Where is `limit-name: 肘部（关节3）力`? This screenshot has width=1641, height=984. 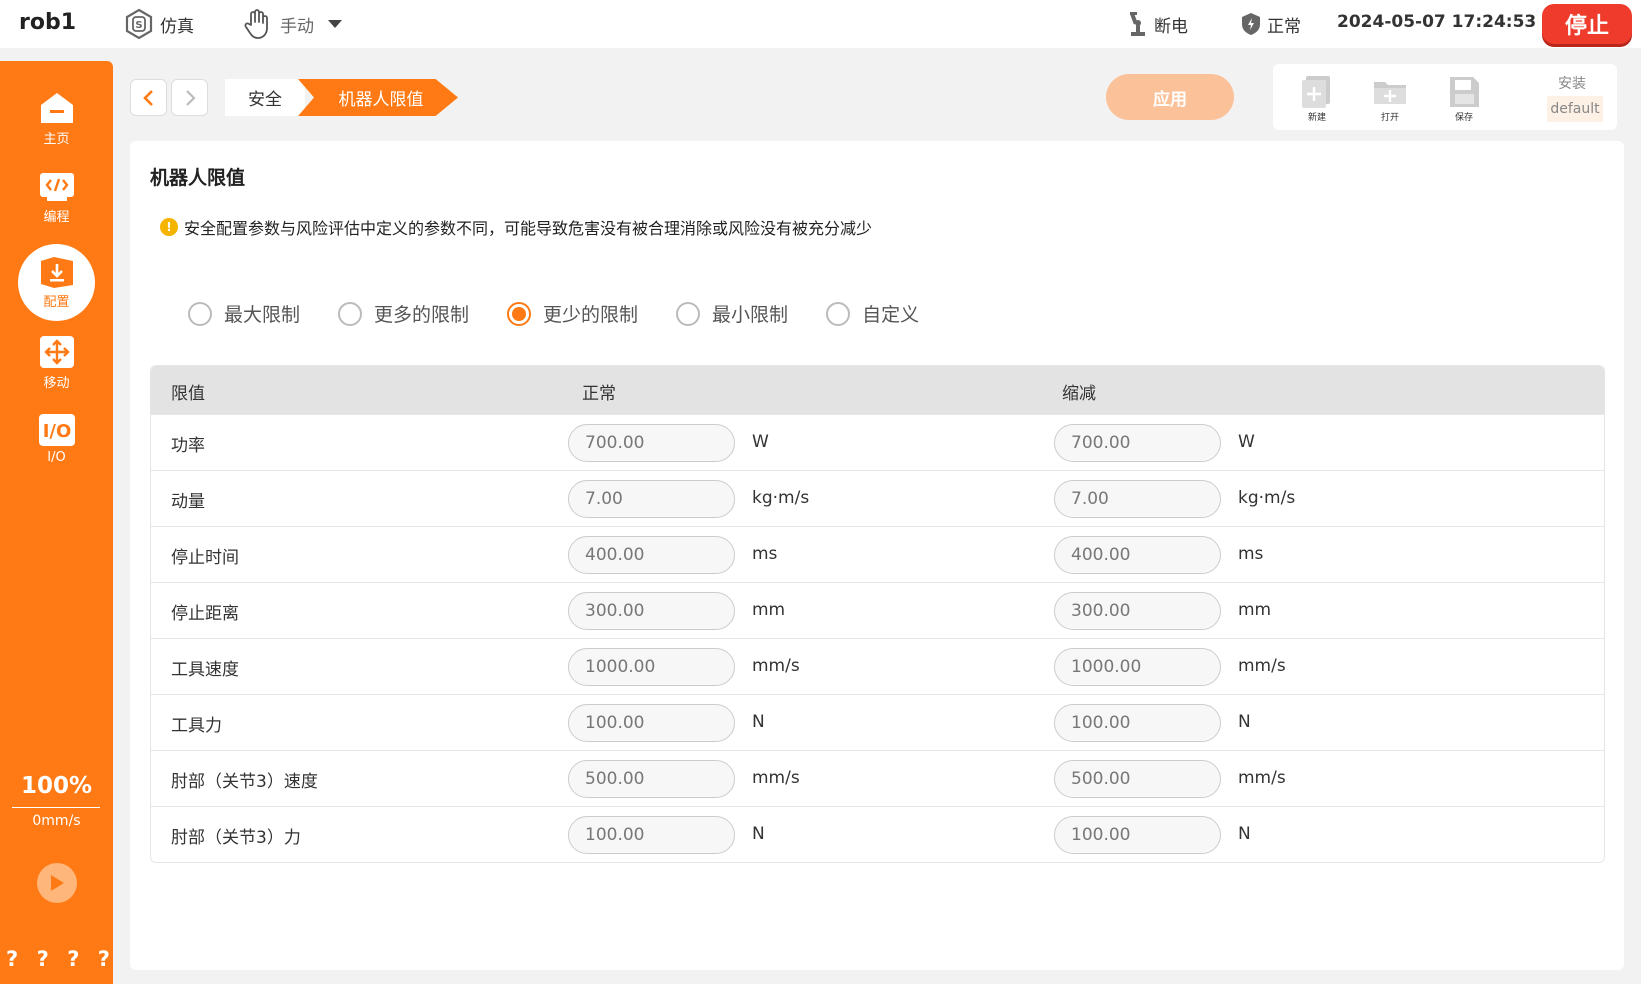
limit-name: 肘部（关节3）力 is located at coordinates (236, 838).